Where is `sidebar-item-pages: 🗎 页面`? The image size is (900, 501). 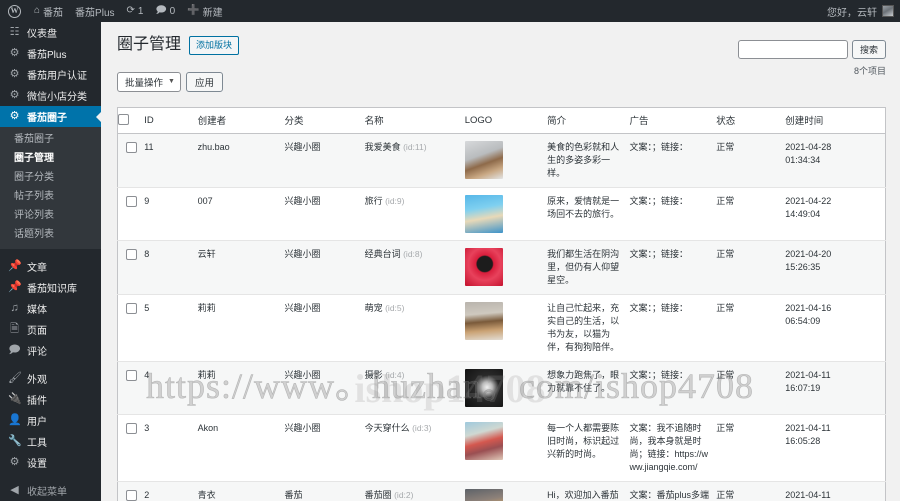 sidebar-item-pages: 🗎 页面 is located at coordinates (50, 329).